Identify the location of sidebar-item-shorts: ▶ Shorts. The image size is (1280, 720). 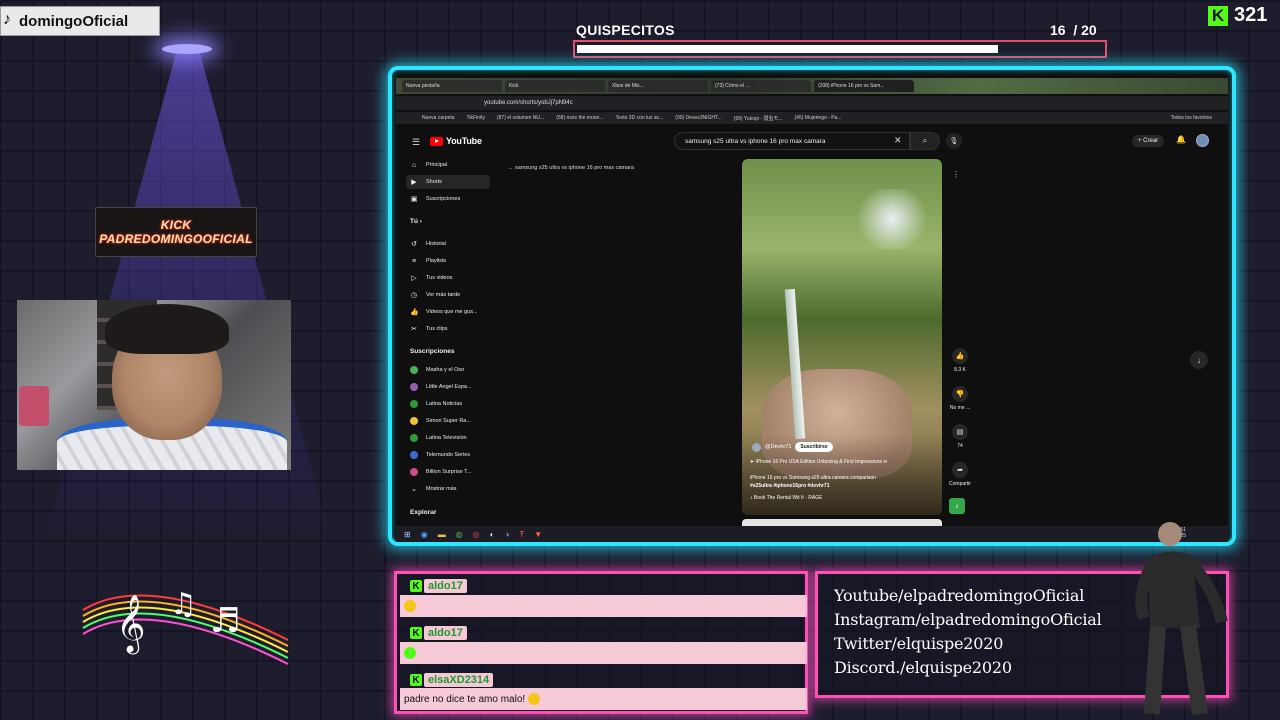
(448, 182).